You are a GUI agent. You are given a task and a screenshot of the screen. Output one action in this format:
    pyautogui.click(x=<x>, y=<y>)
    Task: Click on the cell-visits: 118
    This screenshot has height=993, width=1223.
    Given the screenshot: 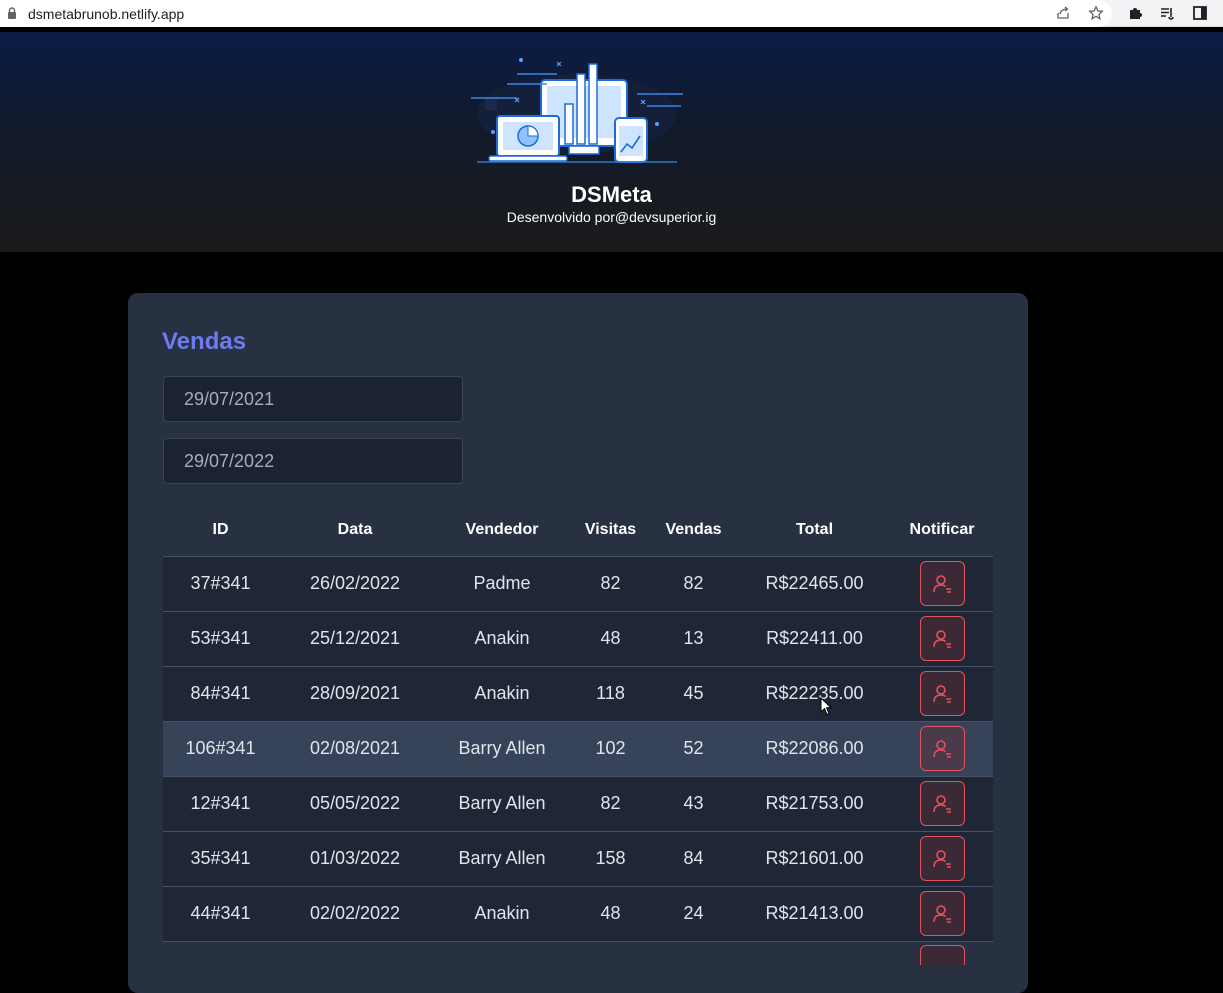 What is the action you would take?
    pyautogui.click(x=610, y=694)
    